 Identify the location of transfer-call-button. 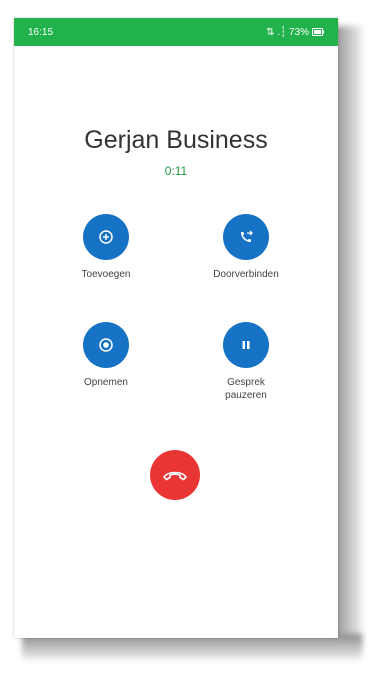
(246, 237).